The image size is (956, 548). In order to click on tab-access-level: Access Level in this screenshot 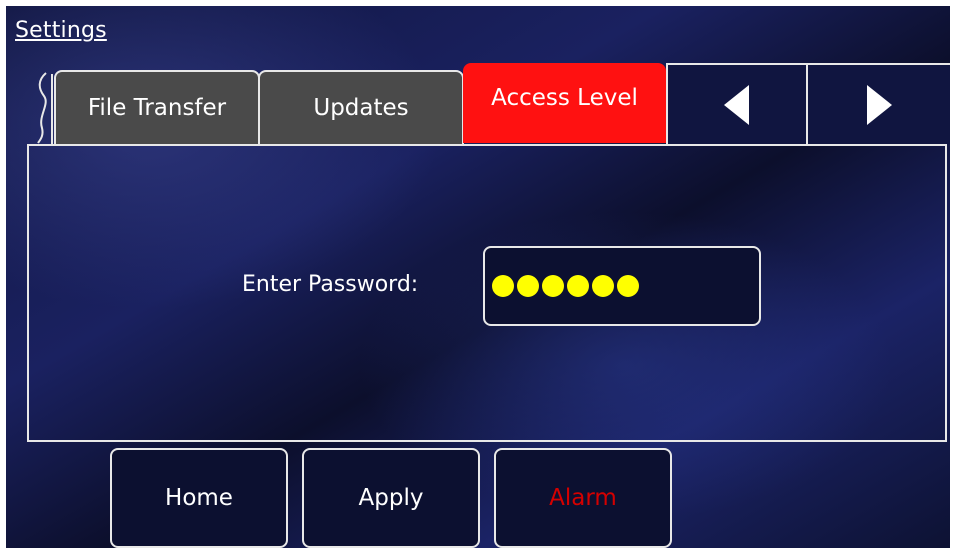, I will do `click(564, 103)`.